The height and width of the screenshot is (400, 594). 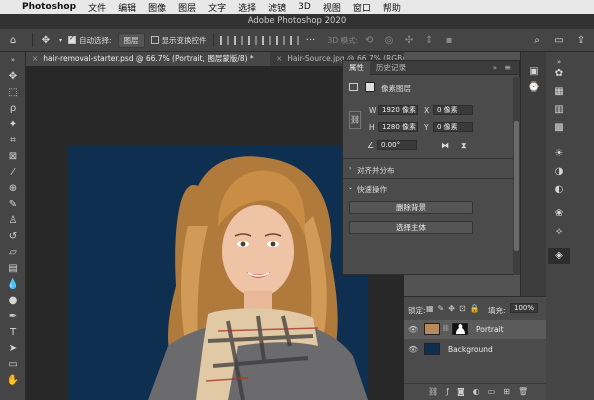 I want to click on menu-layer: 图层, so click(x=187, y=7).